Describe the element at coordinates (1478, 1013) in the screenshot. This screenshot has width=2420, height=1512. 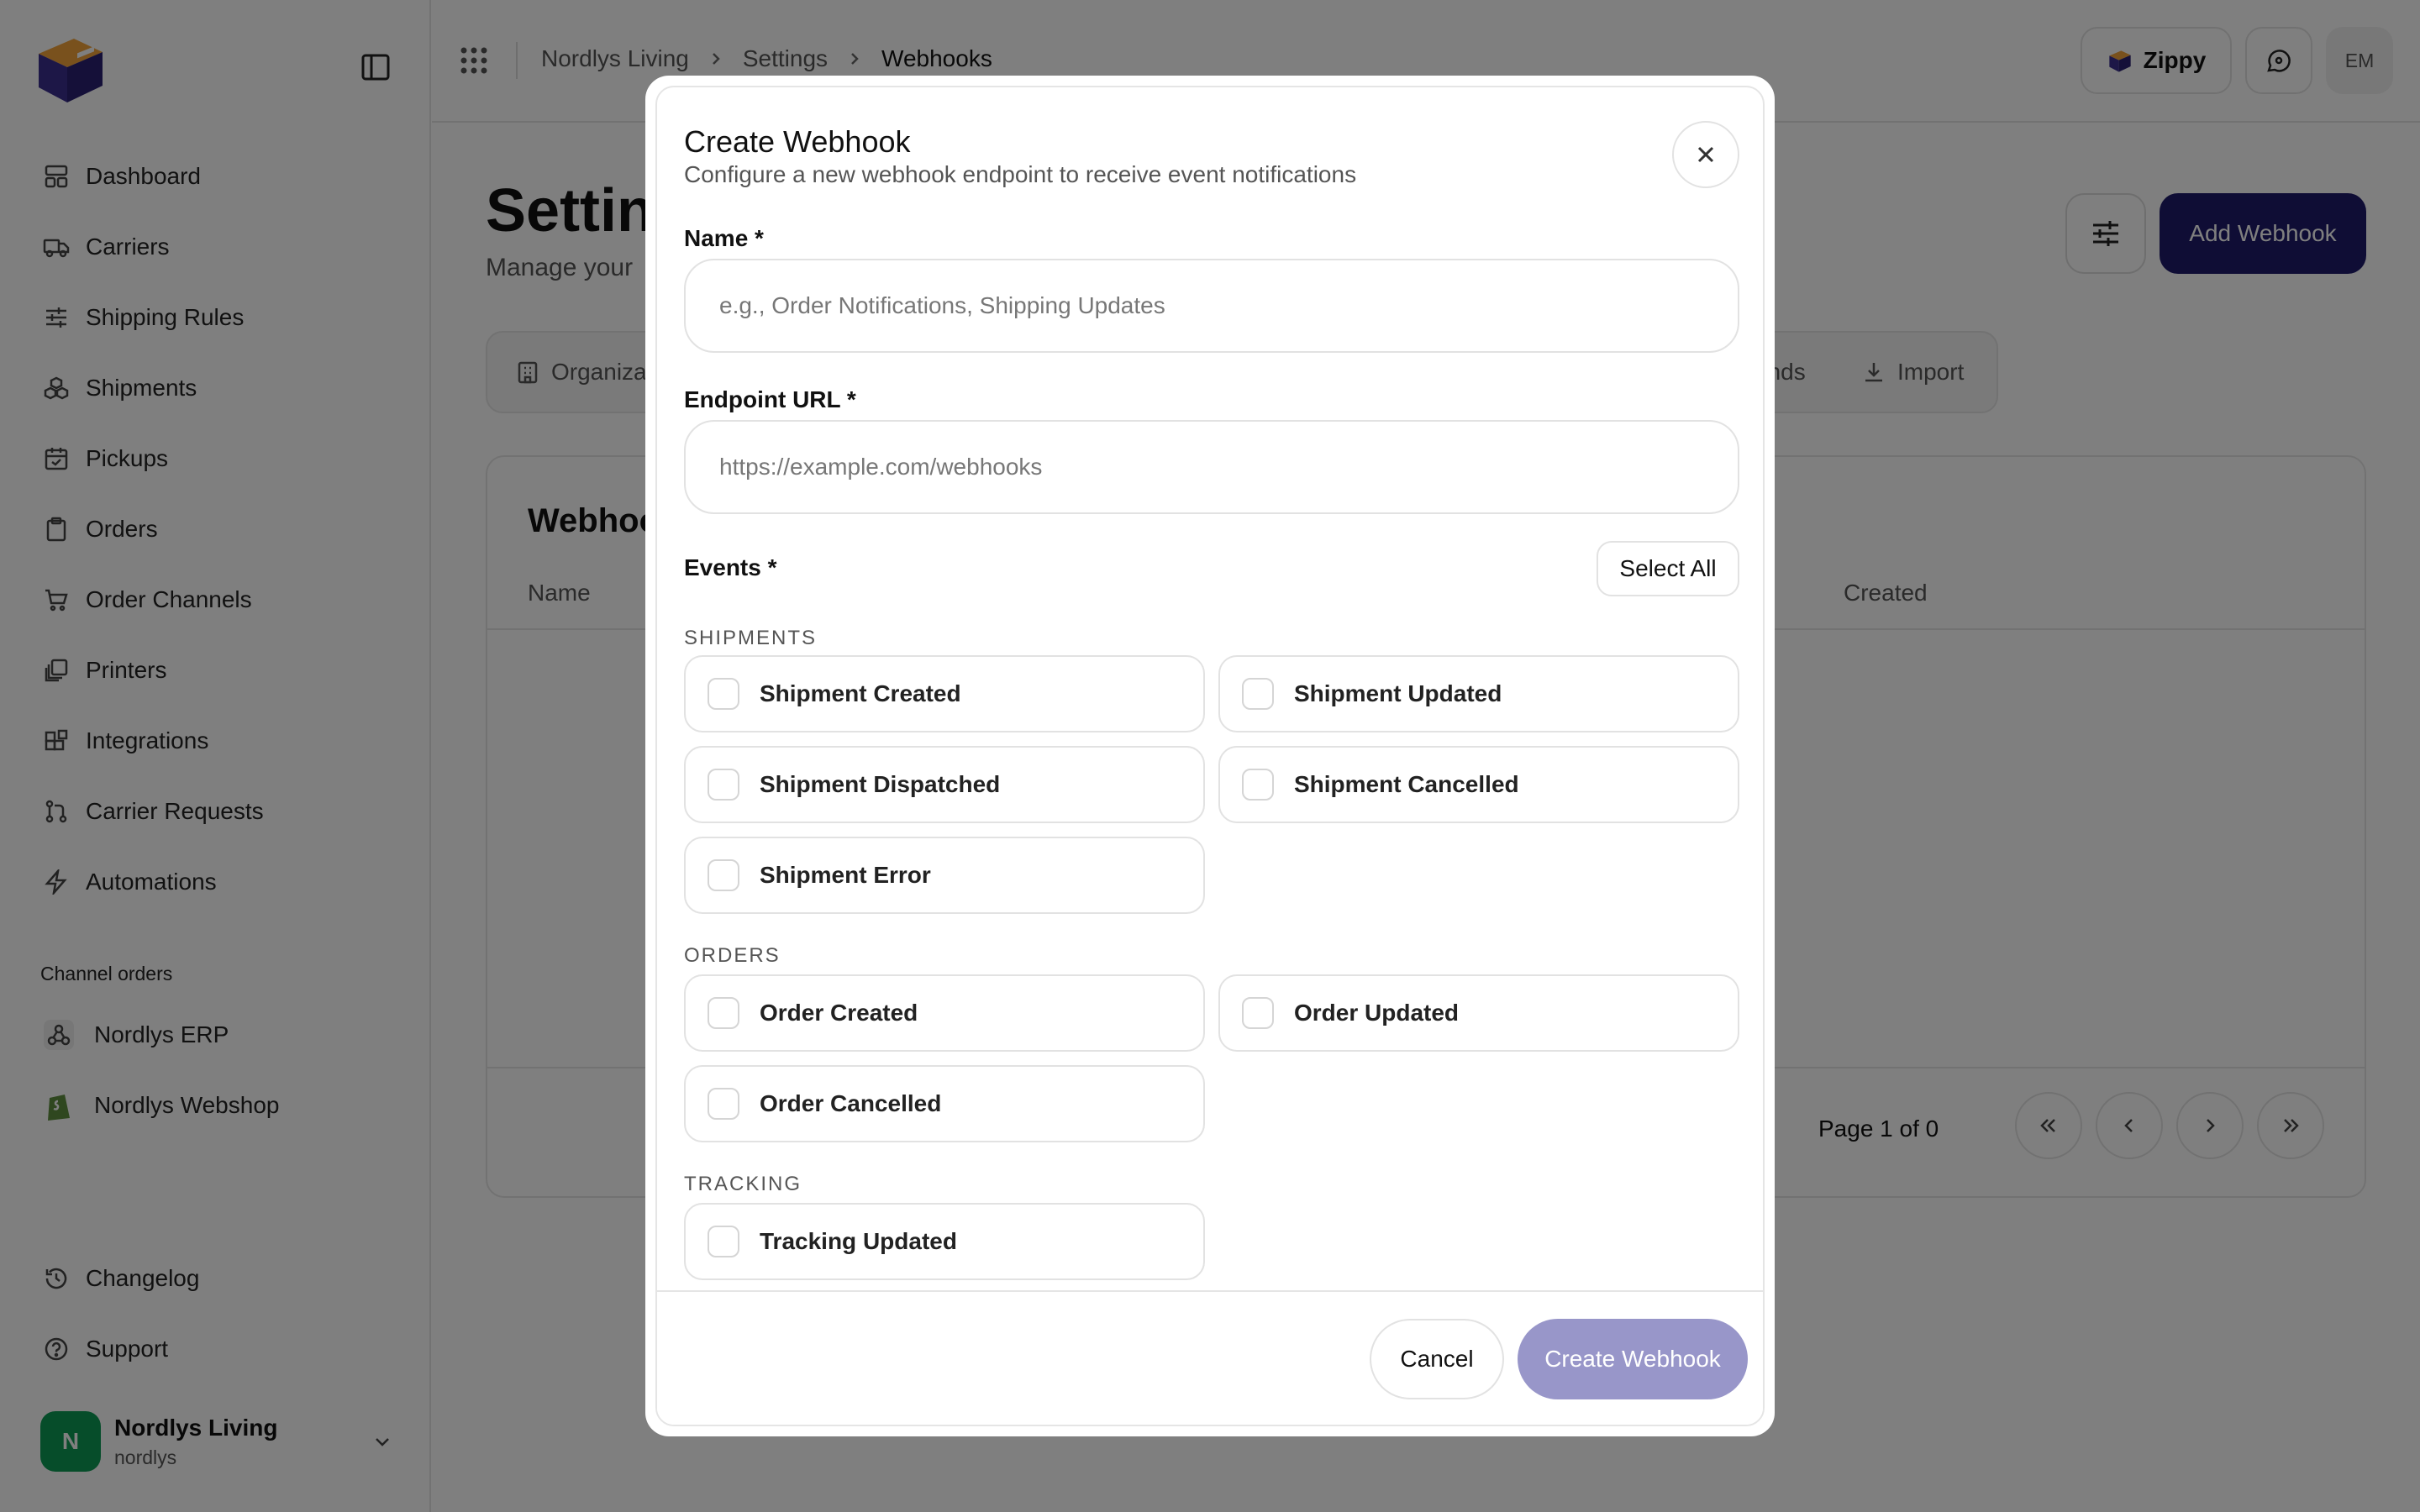
I see `event-checkbox-order-updated: Order Updated` at that location.